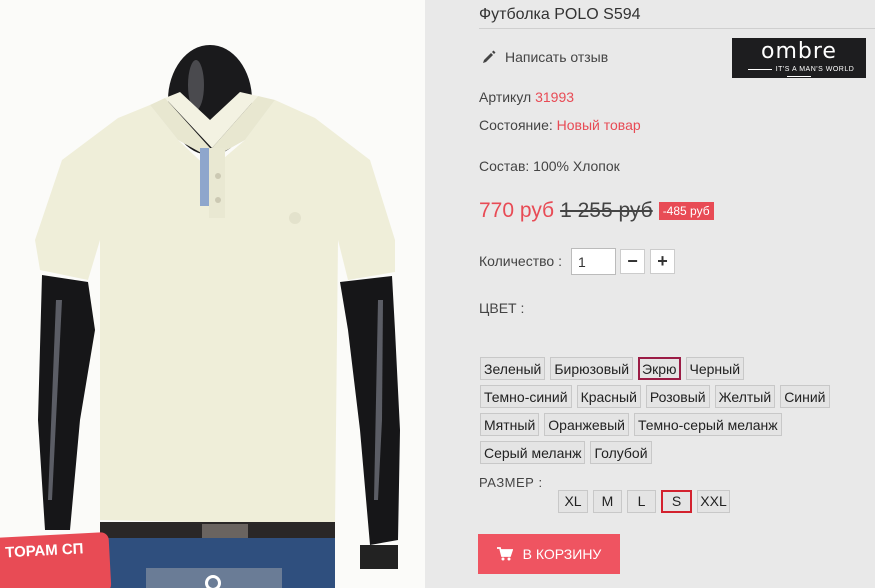  What do you see at coordinates (513, 368) in the screenshot?
I see `color-option: Зеленый` at bounding box center [513, 368].